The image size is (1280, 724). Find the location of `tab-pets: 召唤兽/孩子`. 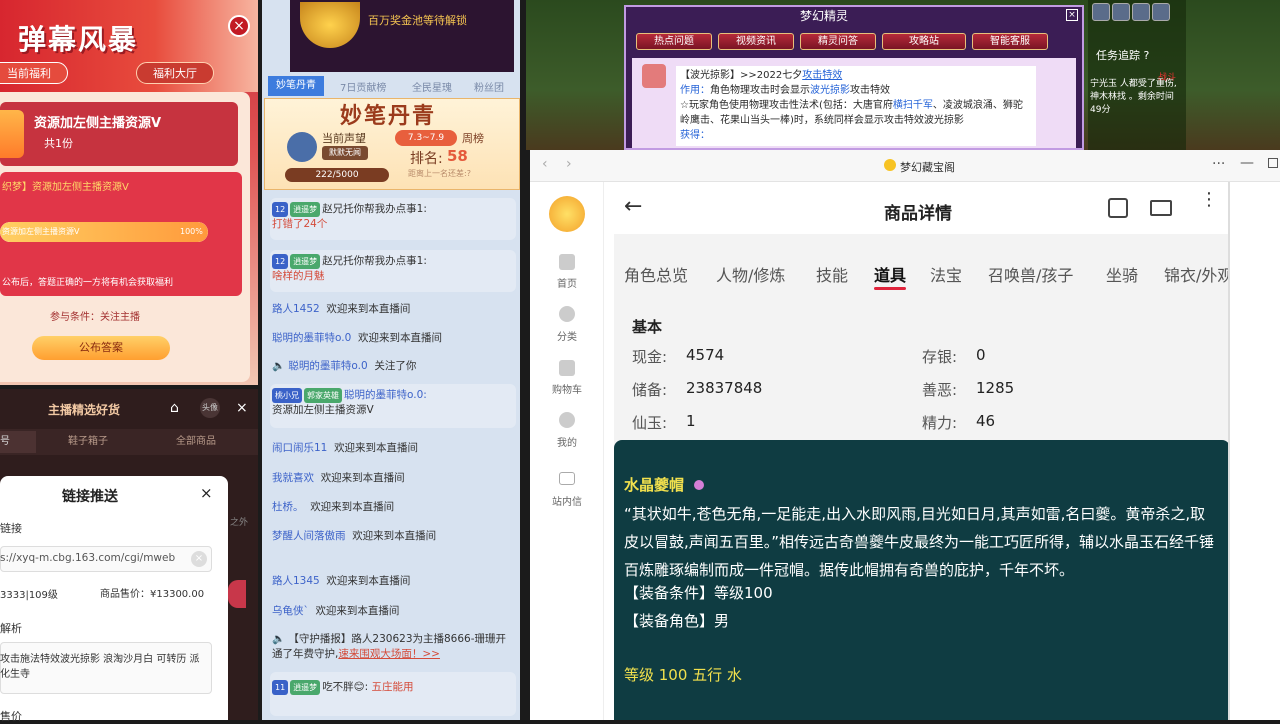

tab-pets: 召唤兽/孩子 is located at coordinates (1030, 274).